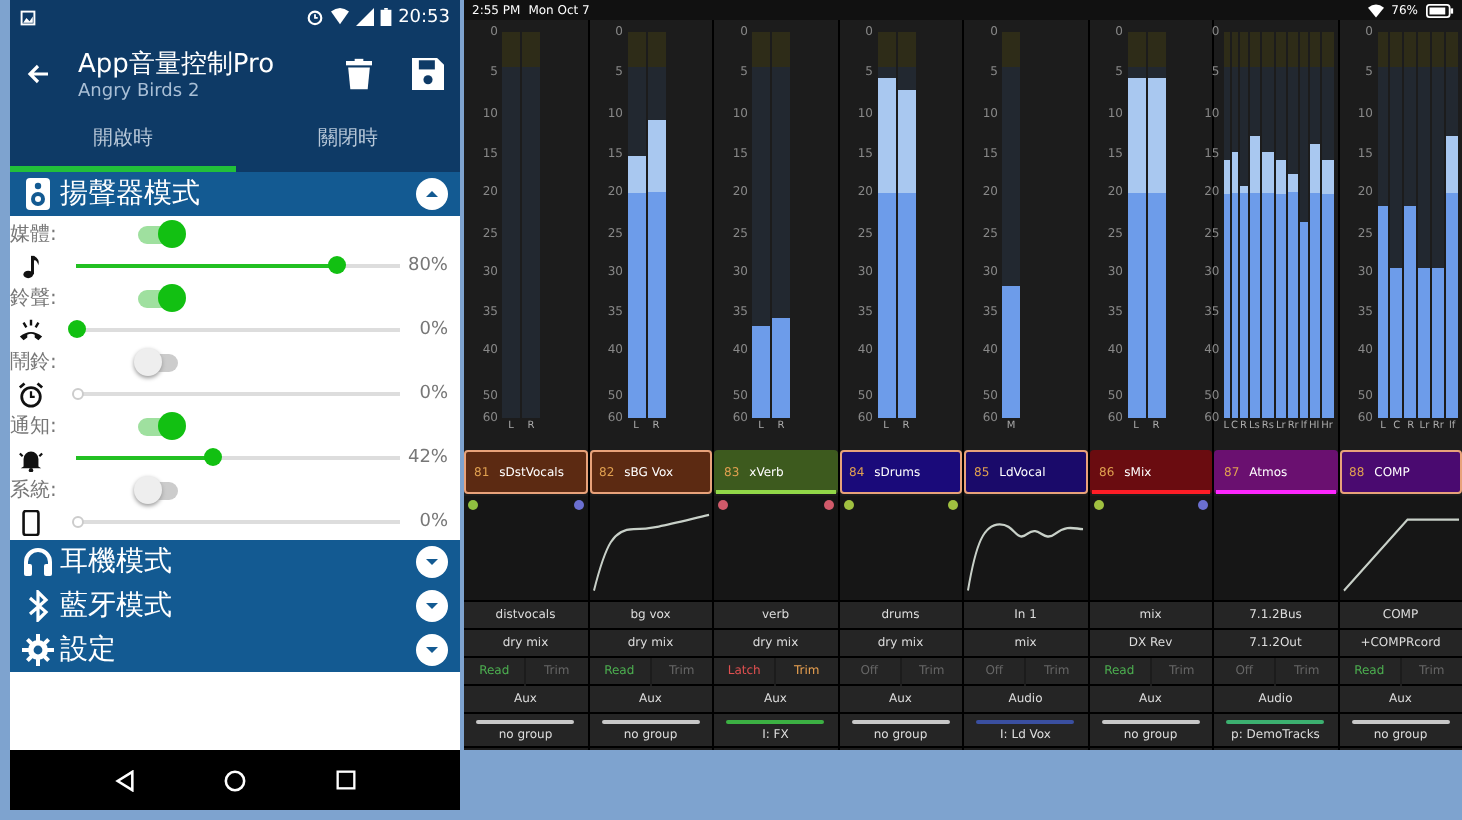 The height and width of the screenshot is (820, 1462). Describe the element at coordinates (38, 74) in the screenshot. I see `back-arrow-icon` at that location.